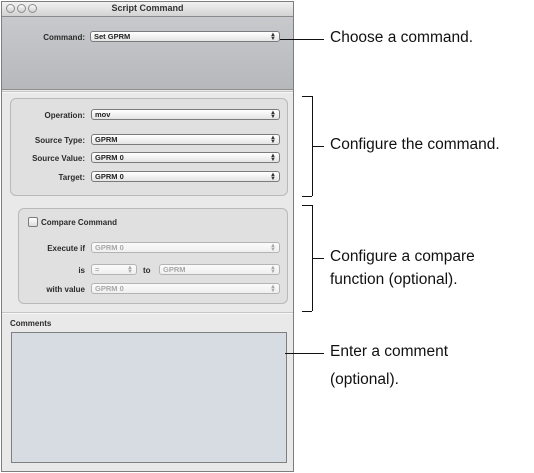 This screenshot has height=473, width=534. I want to click on to-popup-value: GPRM, so click(174, 269).